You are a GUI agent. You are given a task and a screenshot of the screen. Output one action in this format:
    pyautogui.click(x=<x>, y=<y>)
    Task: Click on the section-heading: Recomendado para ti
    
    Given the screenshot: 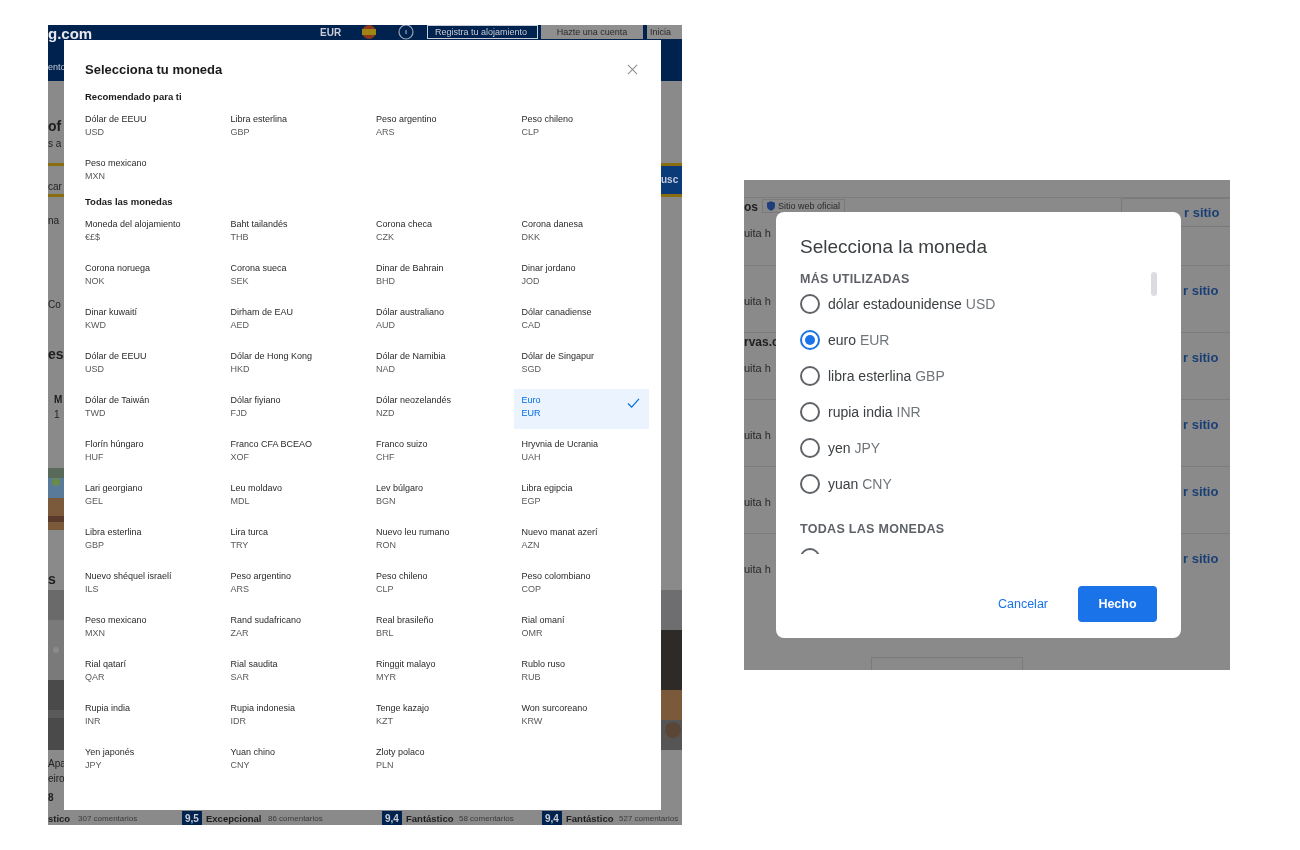 What is the action you would take?
    pyautogui.click(x=134, y=96)
    